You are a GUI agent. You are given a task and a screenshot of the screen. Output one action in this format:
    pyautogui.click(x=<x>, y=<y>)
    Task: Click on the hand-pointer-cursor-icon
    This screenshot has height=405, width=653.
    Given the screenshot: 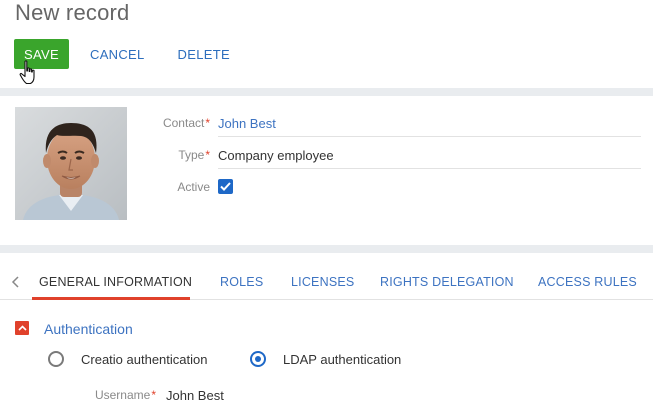 What is the action you would take?
    pyautogui.click(x=27, y=72)
    